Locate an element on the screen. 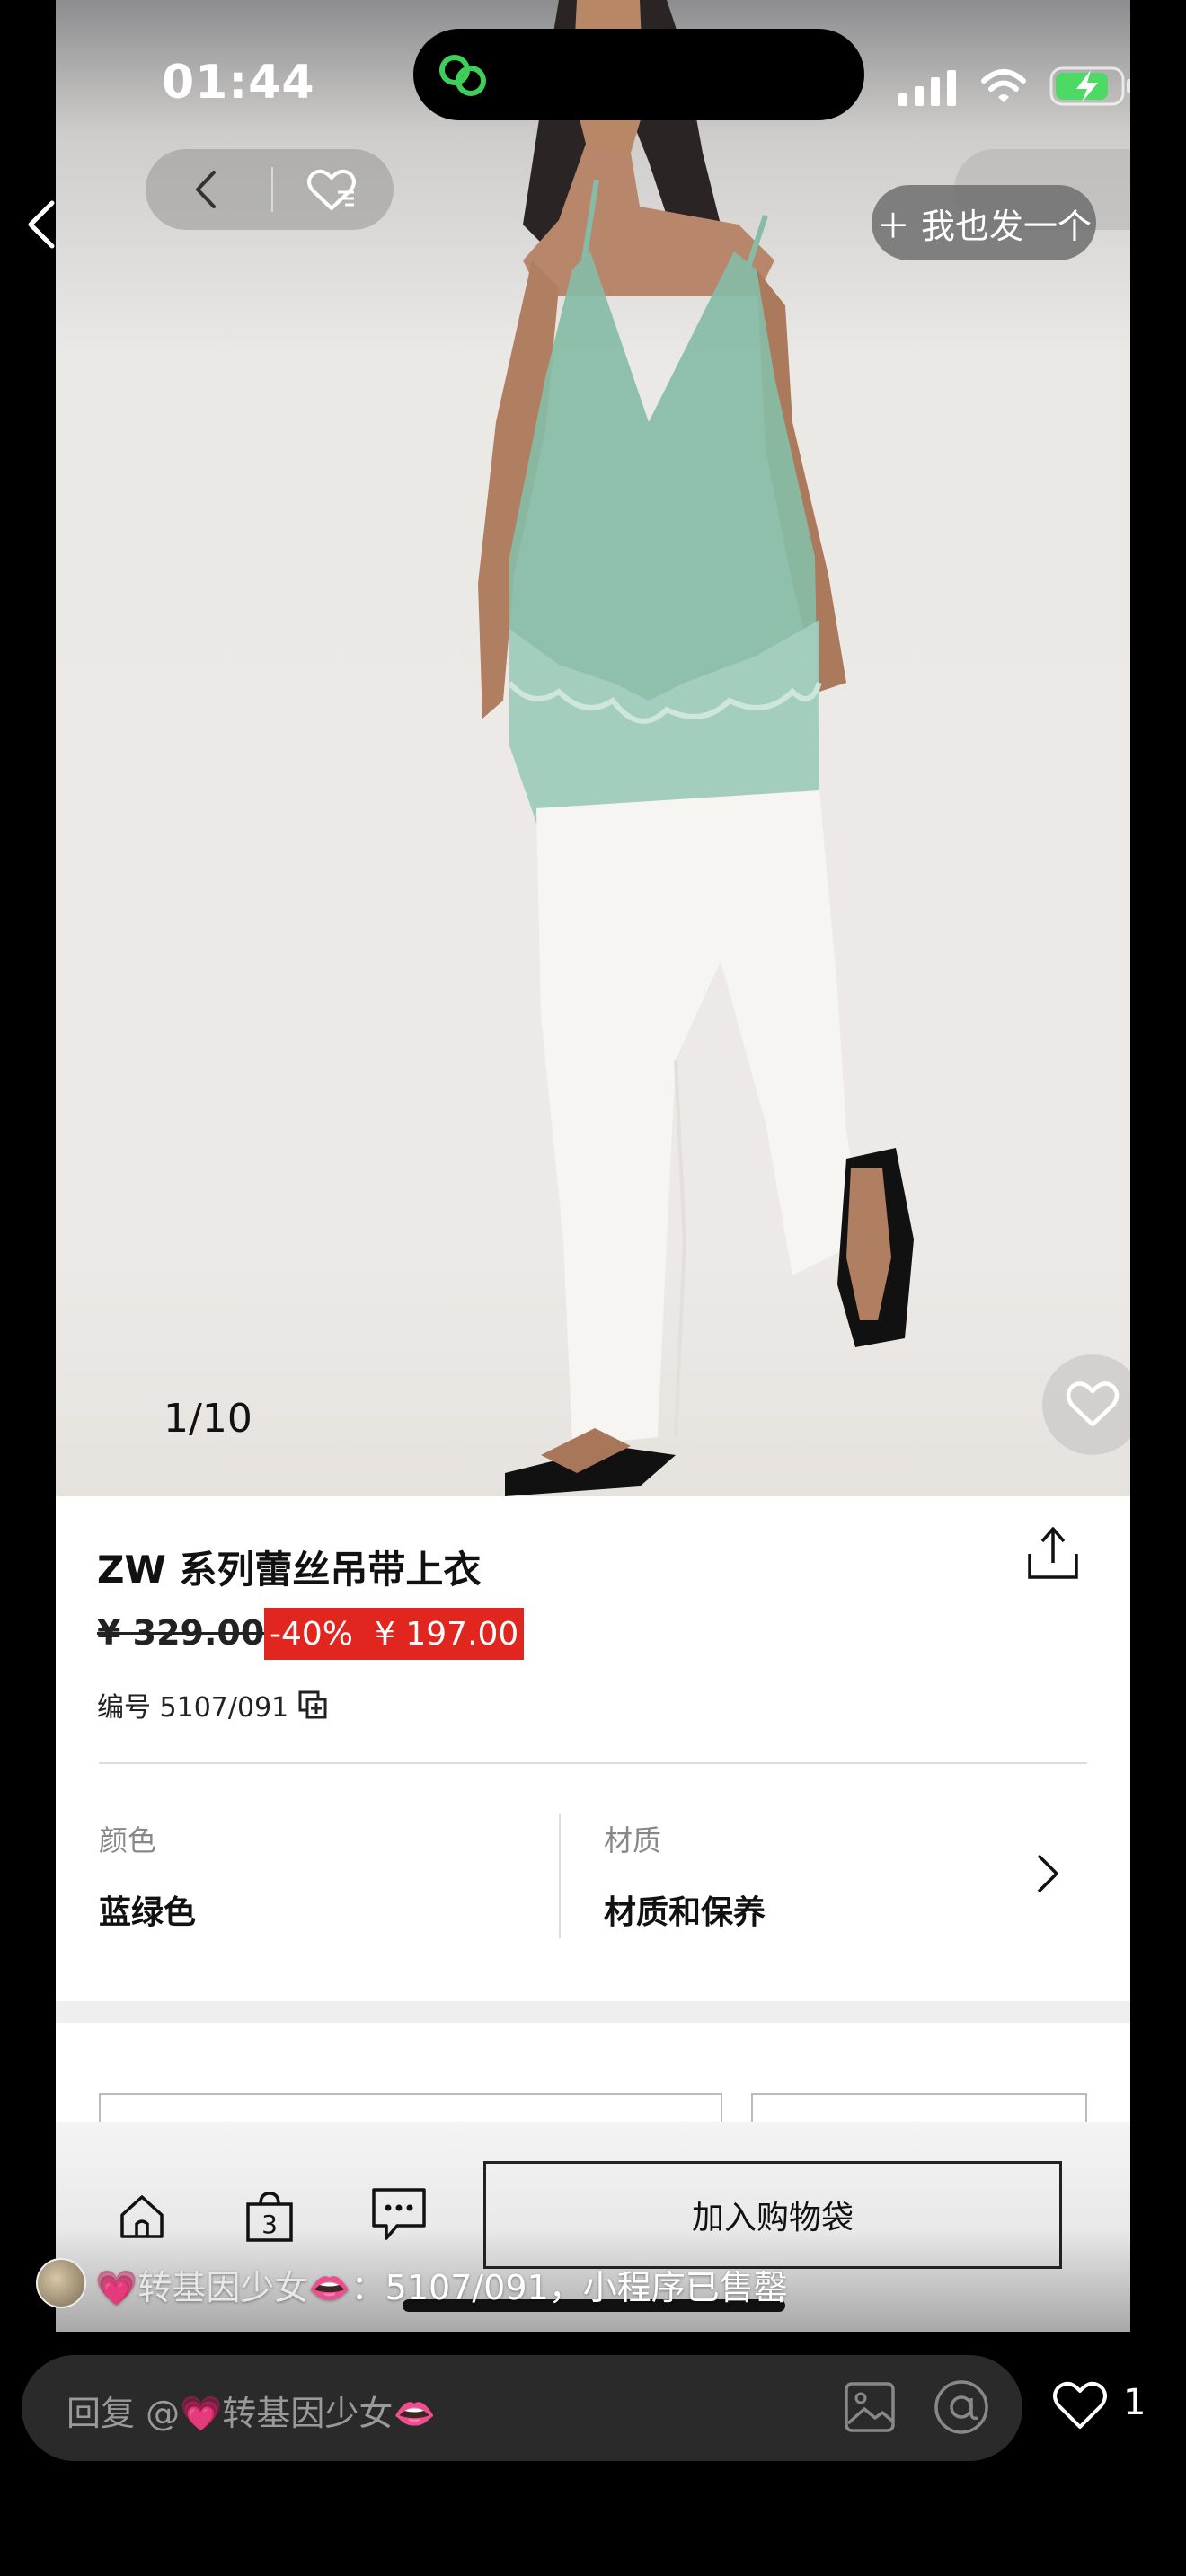 This screenshot has height=2576, width=1186. share-icon is located at coordinates (1053, 1553).